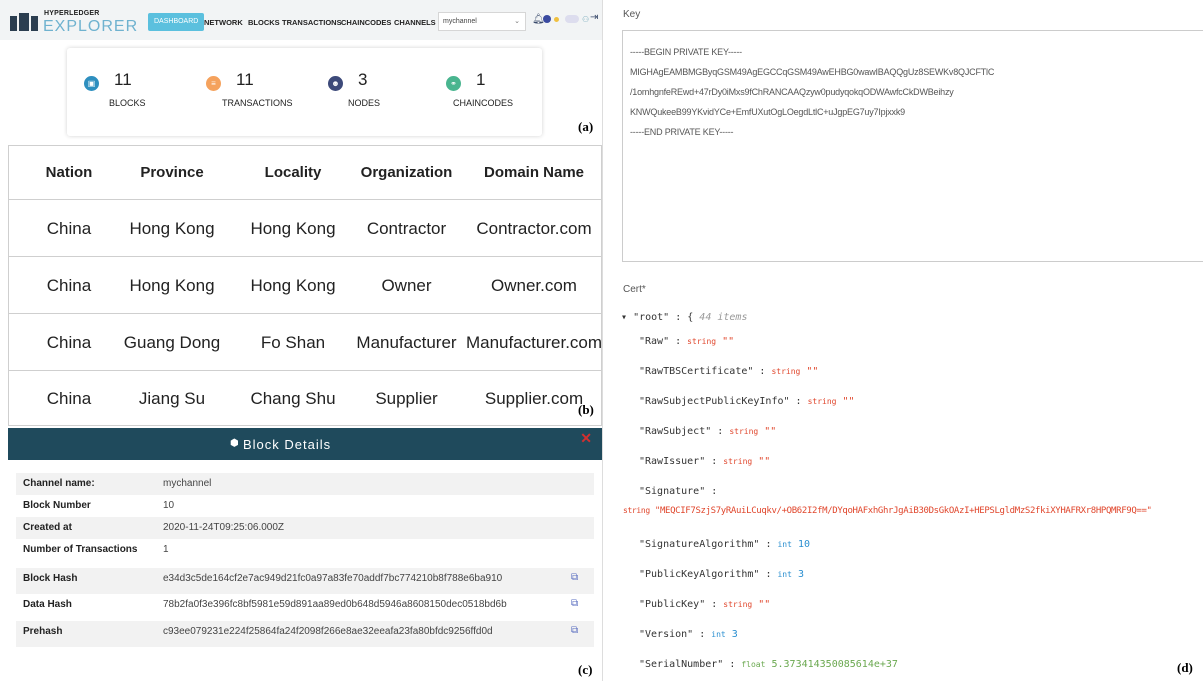 The height and width of the screenshot is (681, 1203). Describe the element at coordinates (312, 22) in the screenshot. I see `nav-transactions: TRANSACTIONS` at that location.